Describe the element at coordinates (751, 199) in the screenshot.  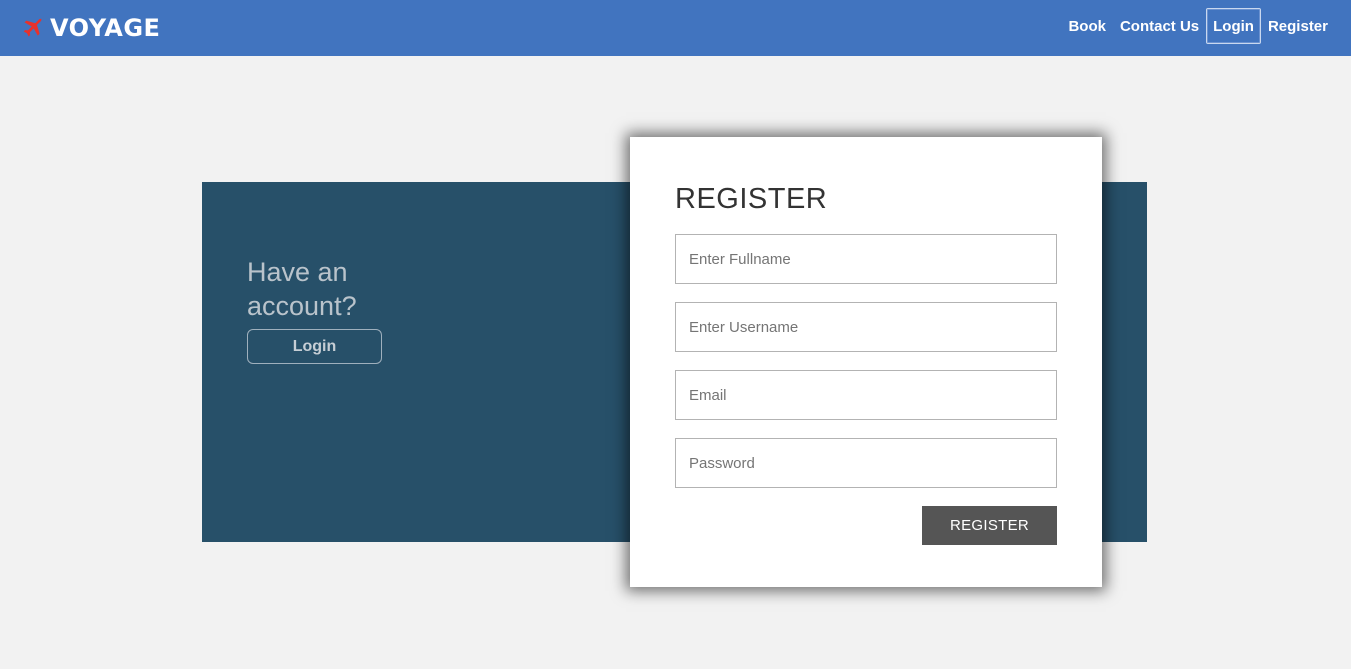
I see `register-title: REGISTER` at that location.